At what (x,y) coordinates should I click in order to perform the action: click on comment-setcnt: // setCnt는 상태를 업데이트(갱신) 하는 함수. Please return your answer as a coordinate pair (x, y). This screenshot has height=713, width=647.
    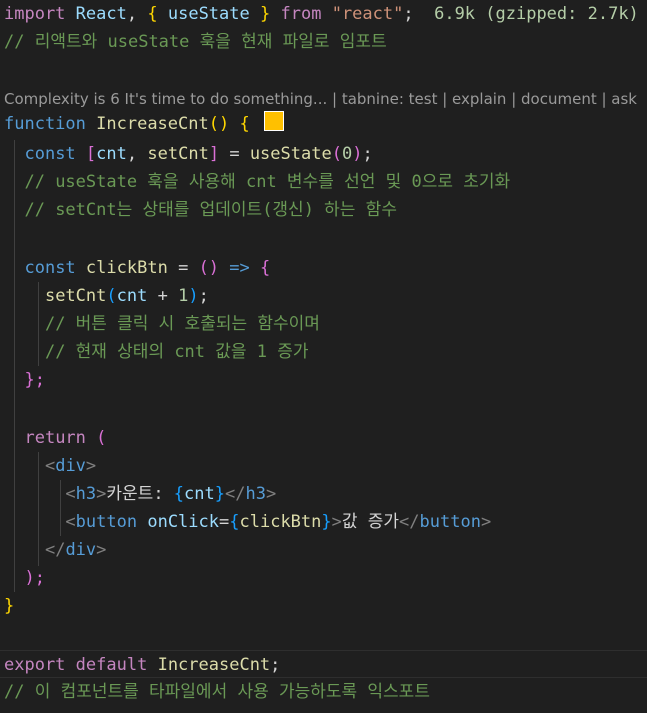
    Looking at the image, I should click on (200, 210).